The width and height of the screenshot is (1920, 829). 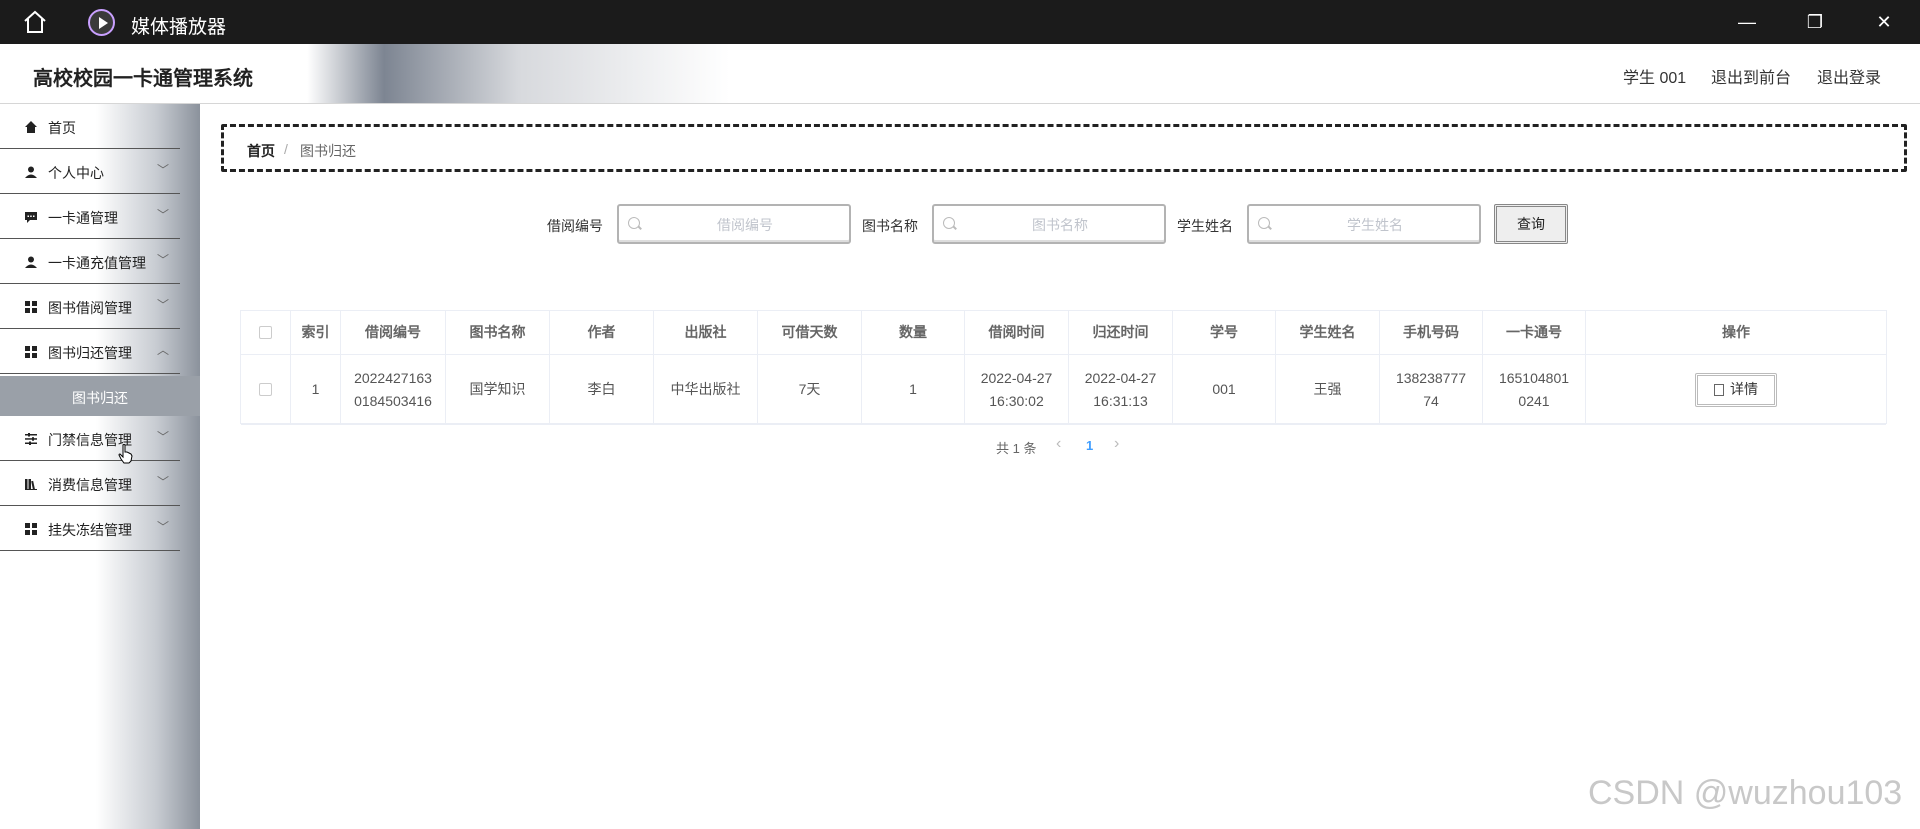 I want to click on filter-label-student-name: 学生姓名, so click(x=1205, y=226).